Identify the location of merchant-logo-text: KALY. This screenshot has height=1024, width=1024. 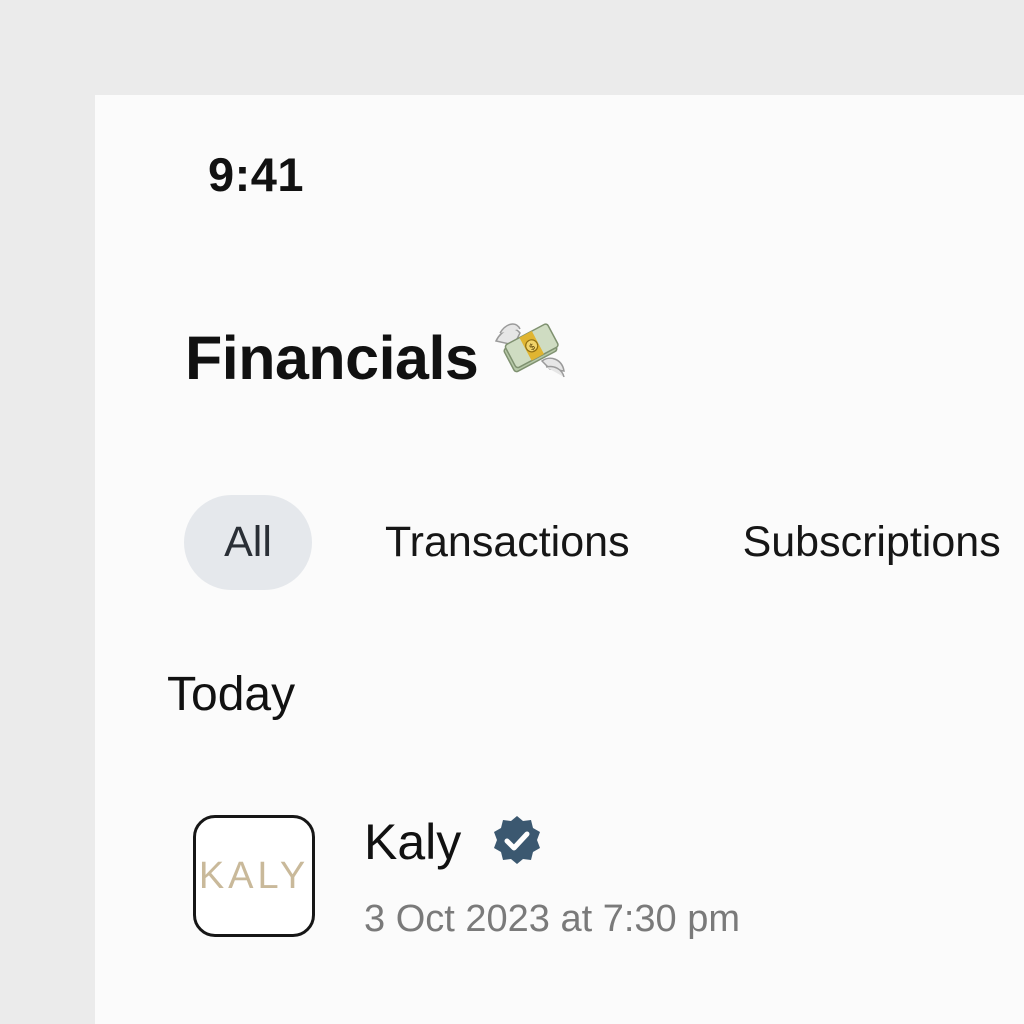
(254, 875).